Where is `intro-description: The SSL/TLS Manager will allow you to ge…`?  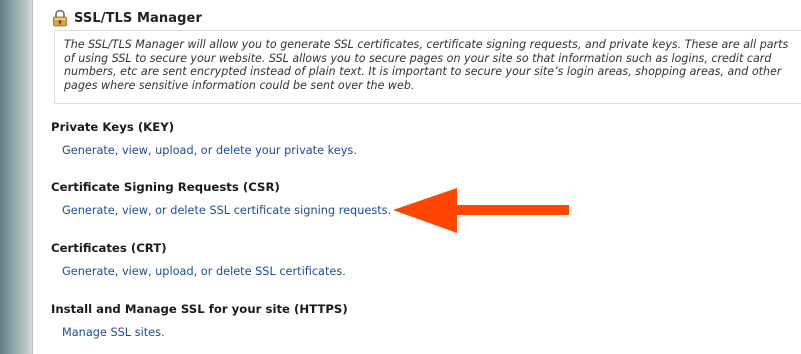 intro-description: The SSL/TLS Manager will allow you to ge… is located at coordinates (426, 65).